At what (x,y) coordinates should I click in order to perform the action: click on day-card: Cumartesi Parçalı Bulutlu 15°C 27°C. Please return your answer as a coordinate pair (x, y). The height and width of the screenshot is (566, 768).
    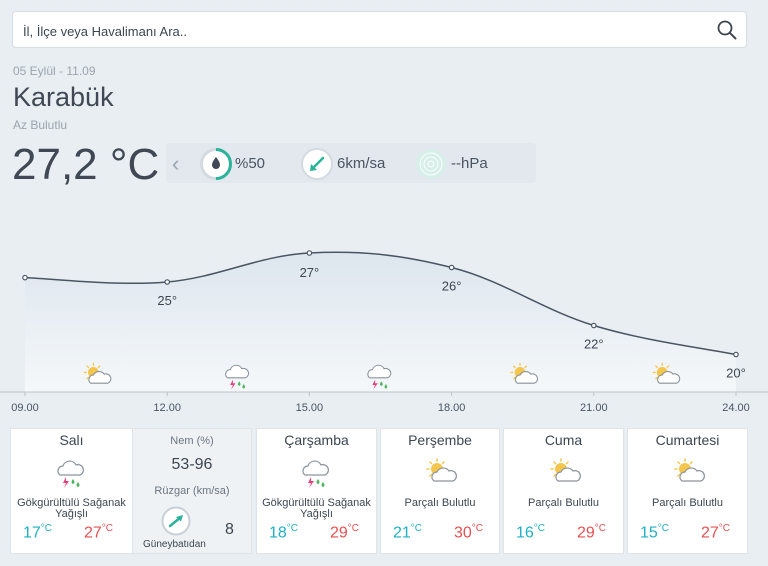
    Looking at the image, I should click on (687, 491).